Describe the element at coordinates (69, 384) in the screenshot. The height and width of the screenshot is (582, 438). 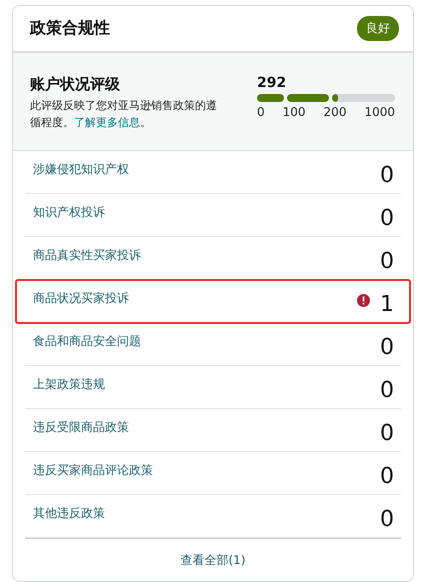
I see `policy-link: 上架政策违规` at that location.